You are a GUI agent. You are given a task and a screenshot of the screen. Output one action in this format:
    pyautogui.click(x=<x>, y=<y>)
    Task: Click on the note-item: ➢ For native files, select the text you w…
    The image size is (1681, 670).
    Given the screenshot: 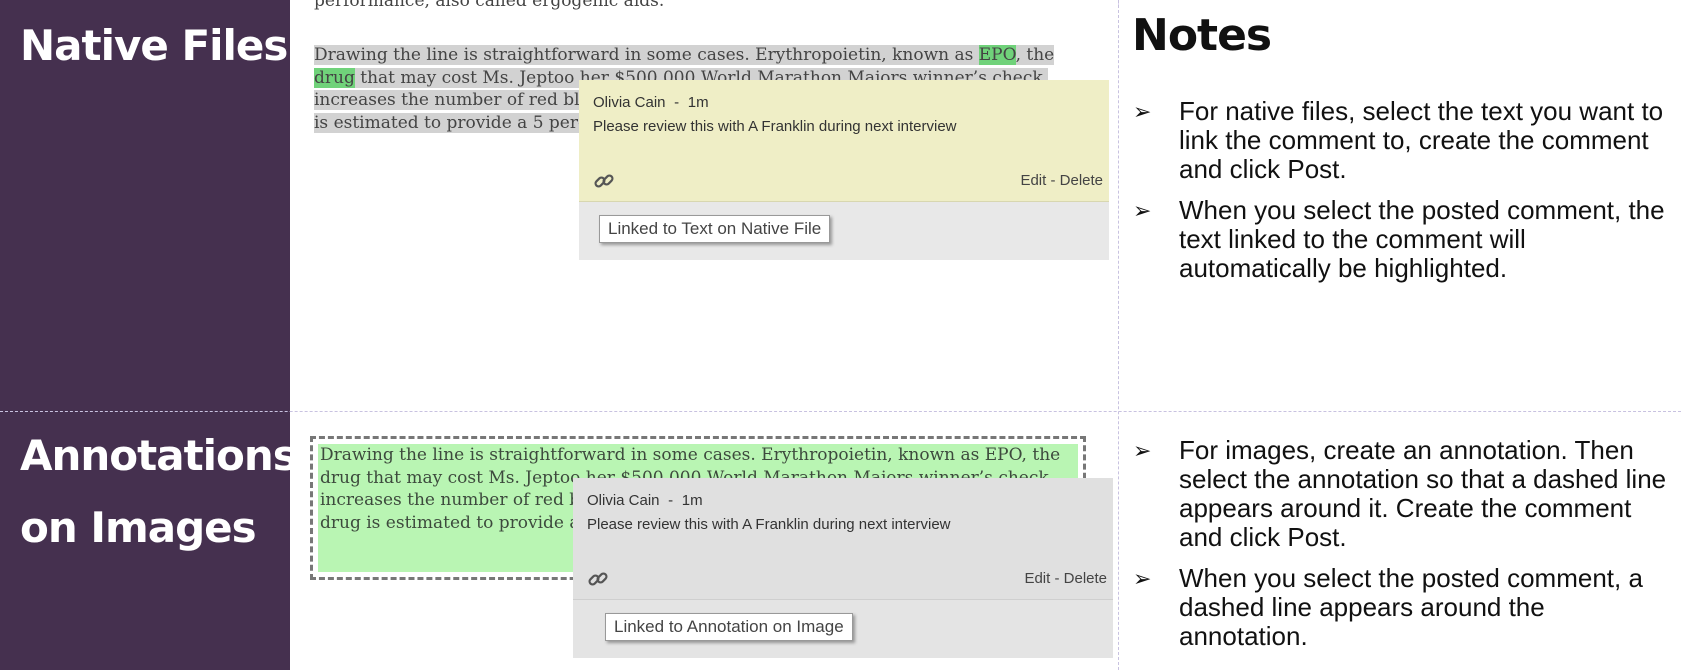 What is the action you would take?
    pyautogui.click(x=1403, y=140)
    